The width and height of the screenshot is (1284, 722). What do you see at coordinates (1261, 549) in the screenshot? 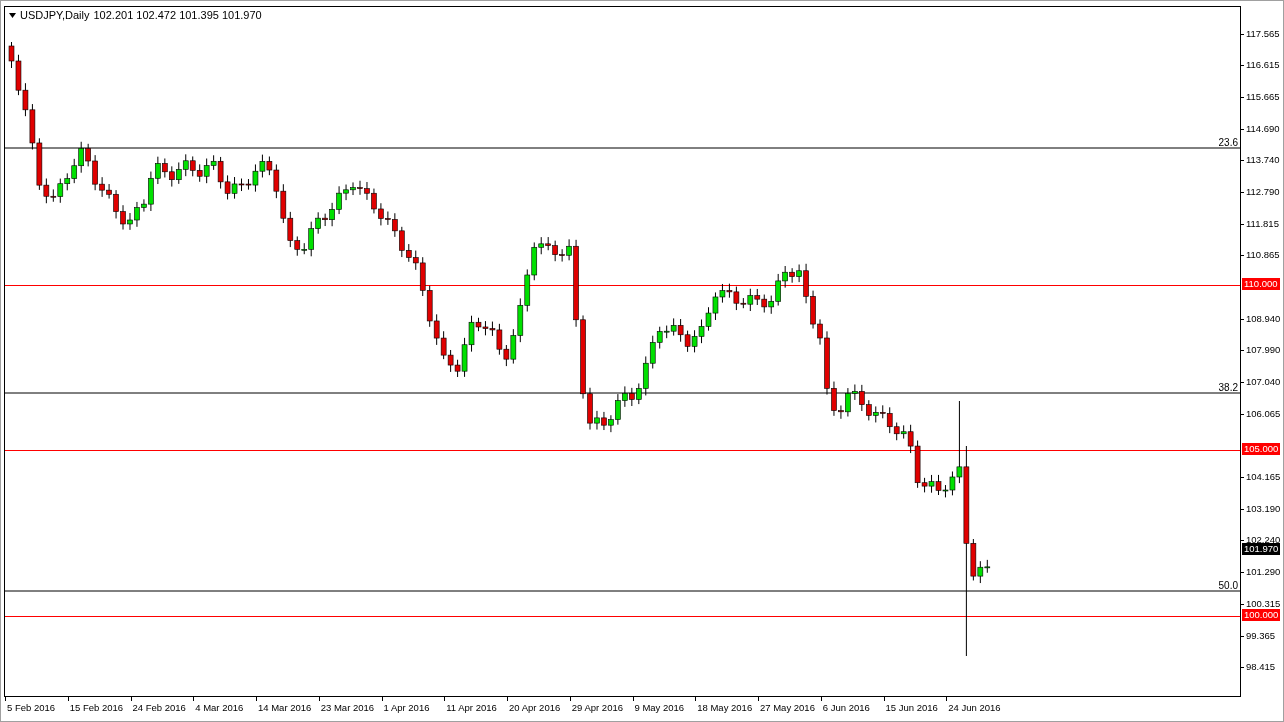
I see `current-price-tag: 101.970` at bounding box center [1261, 549].